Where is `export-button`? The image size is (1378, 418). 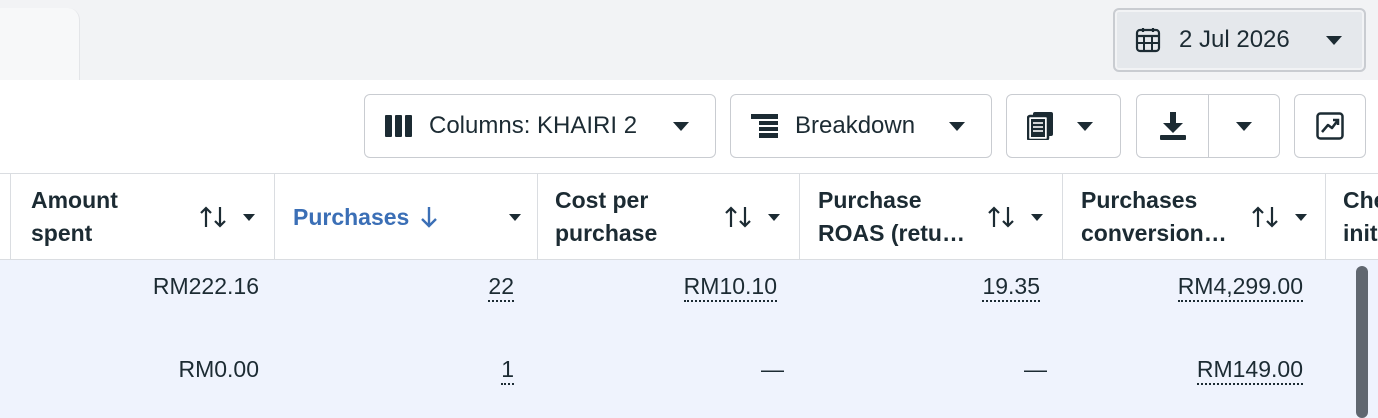
export-button is located at coordinates (1173, 126).